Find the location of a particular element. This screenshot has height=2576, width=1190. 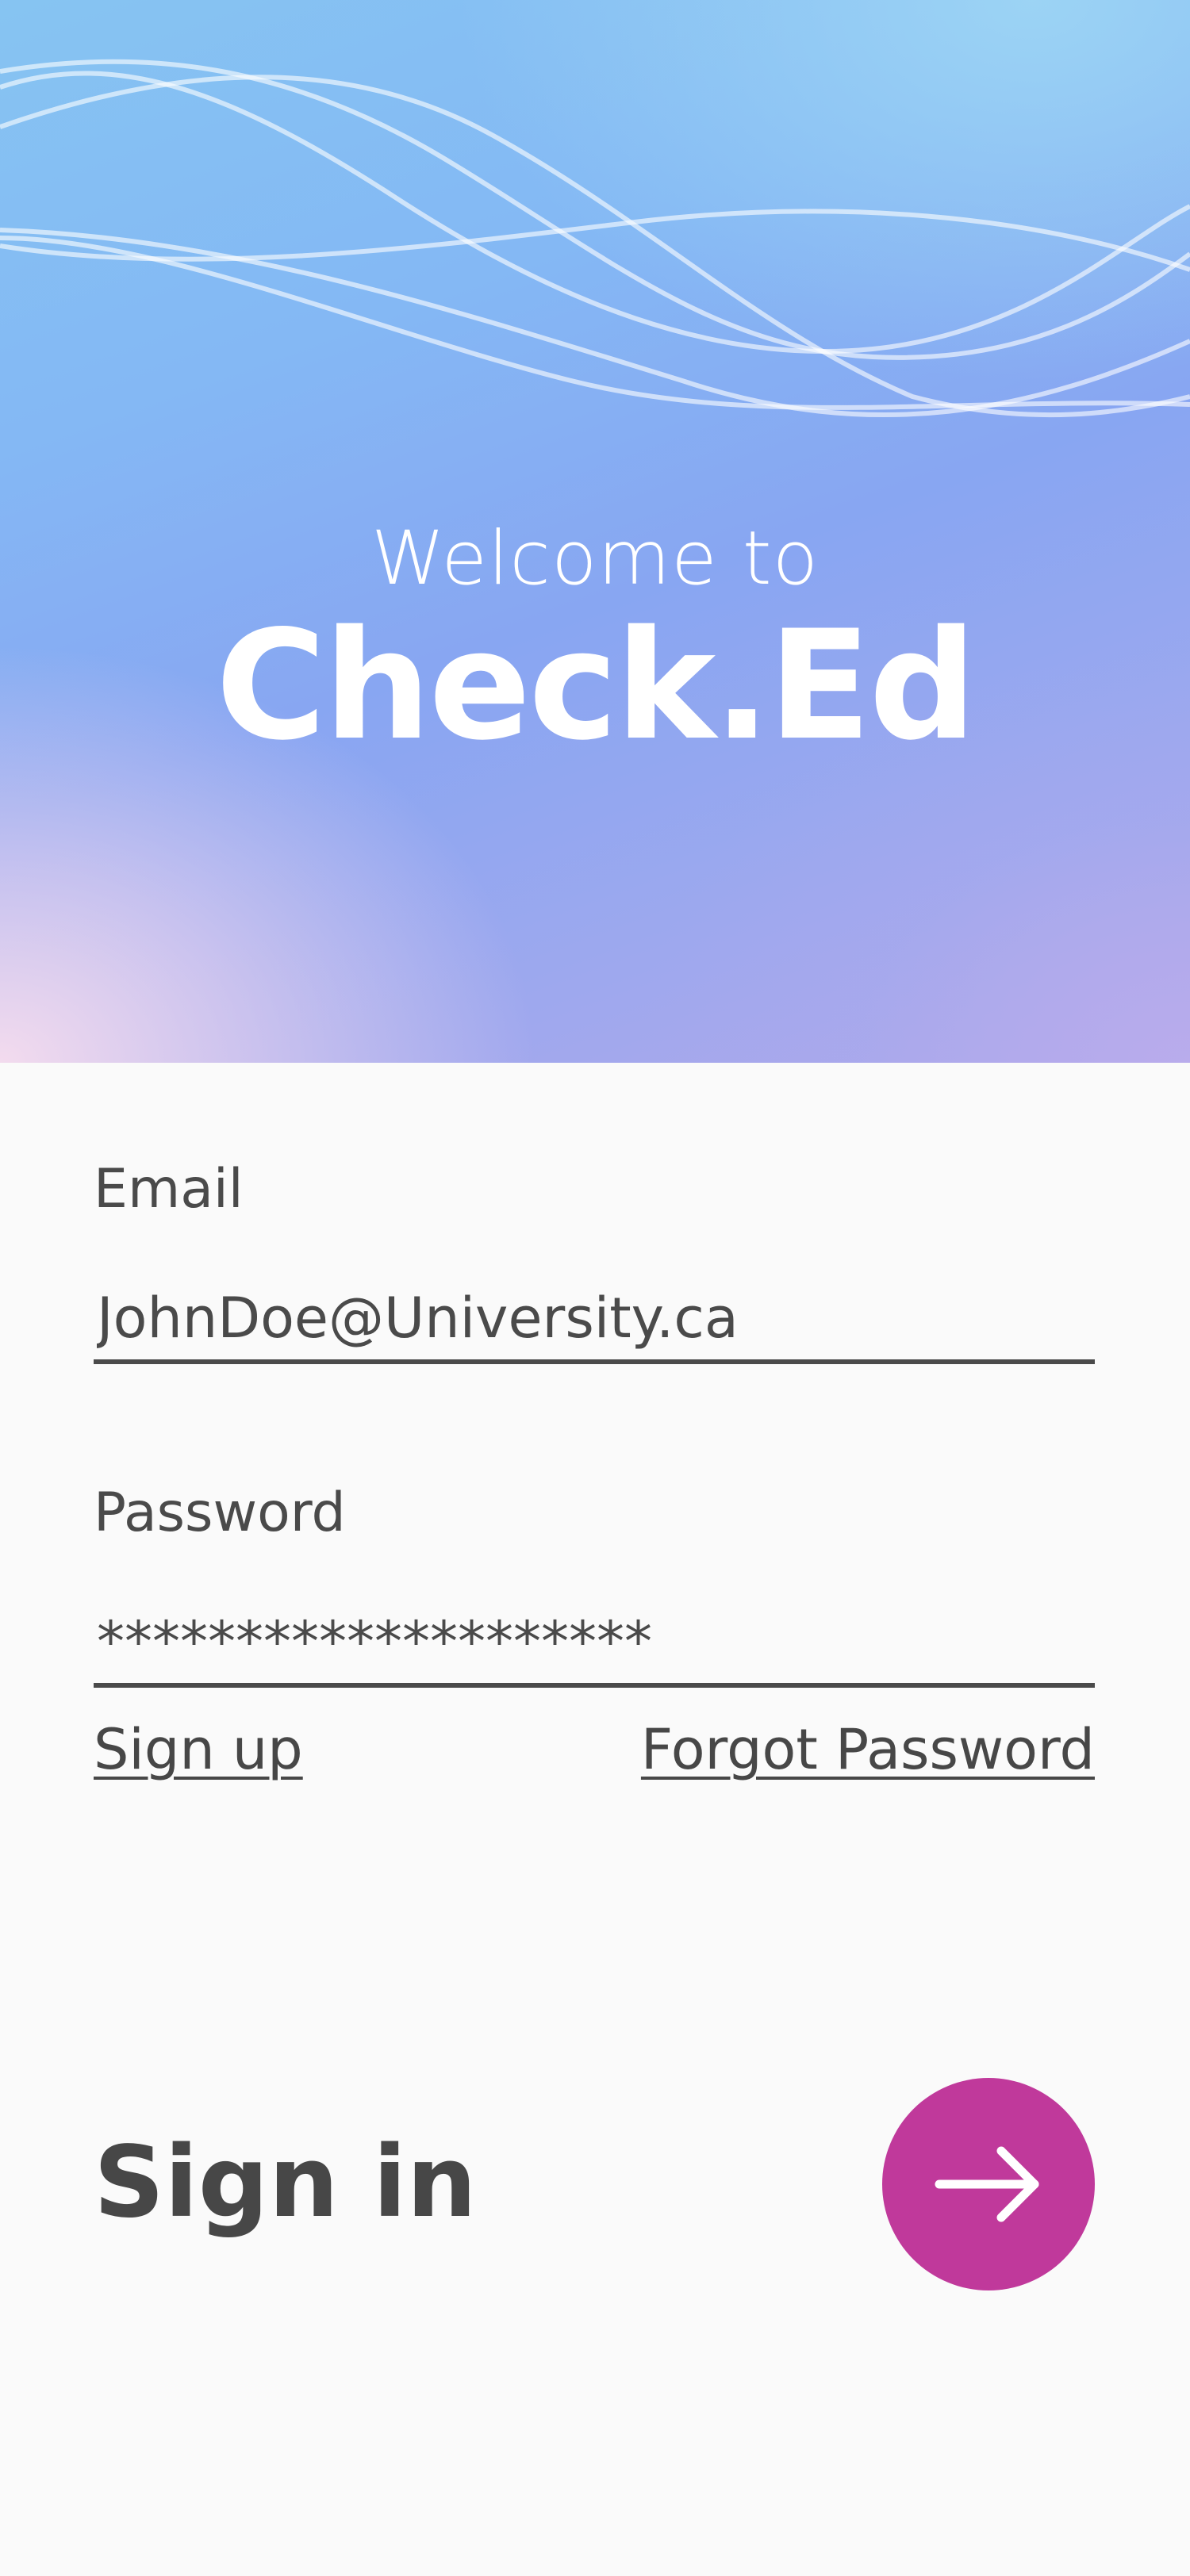

forgot-password-link: Forgot Password is located at coordinates (868, 1749).